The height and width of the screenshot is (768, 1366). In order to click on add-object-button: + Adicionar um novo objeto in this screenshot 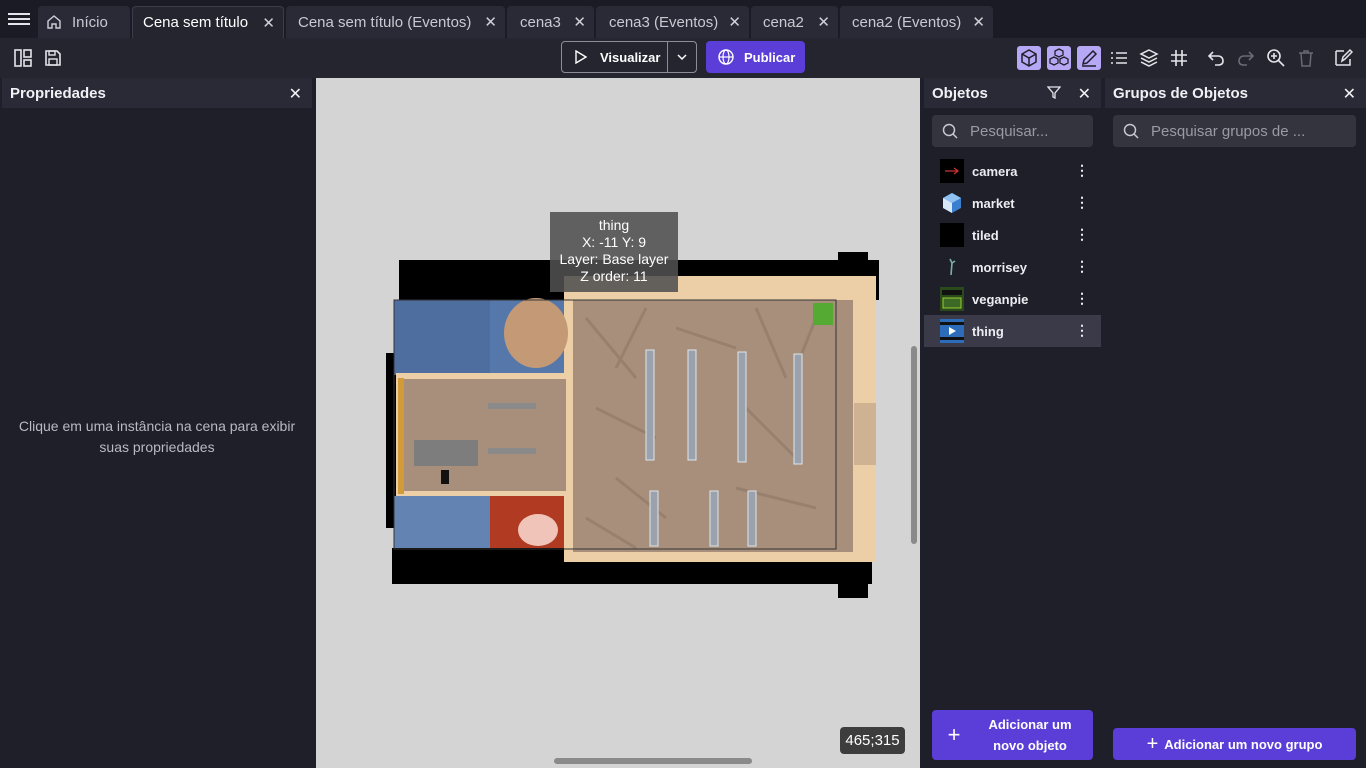, I will do `click(1012, 735)`.